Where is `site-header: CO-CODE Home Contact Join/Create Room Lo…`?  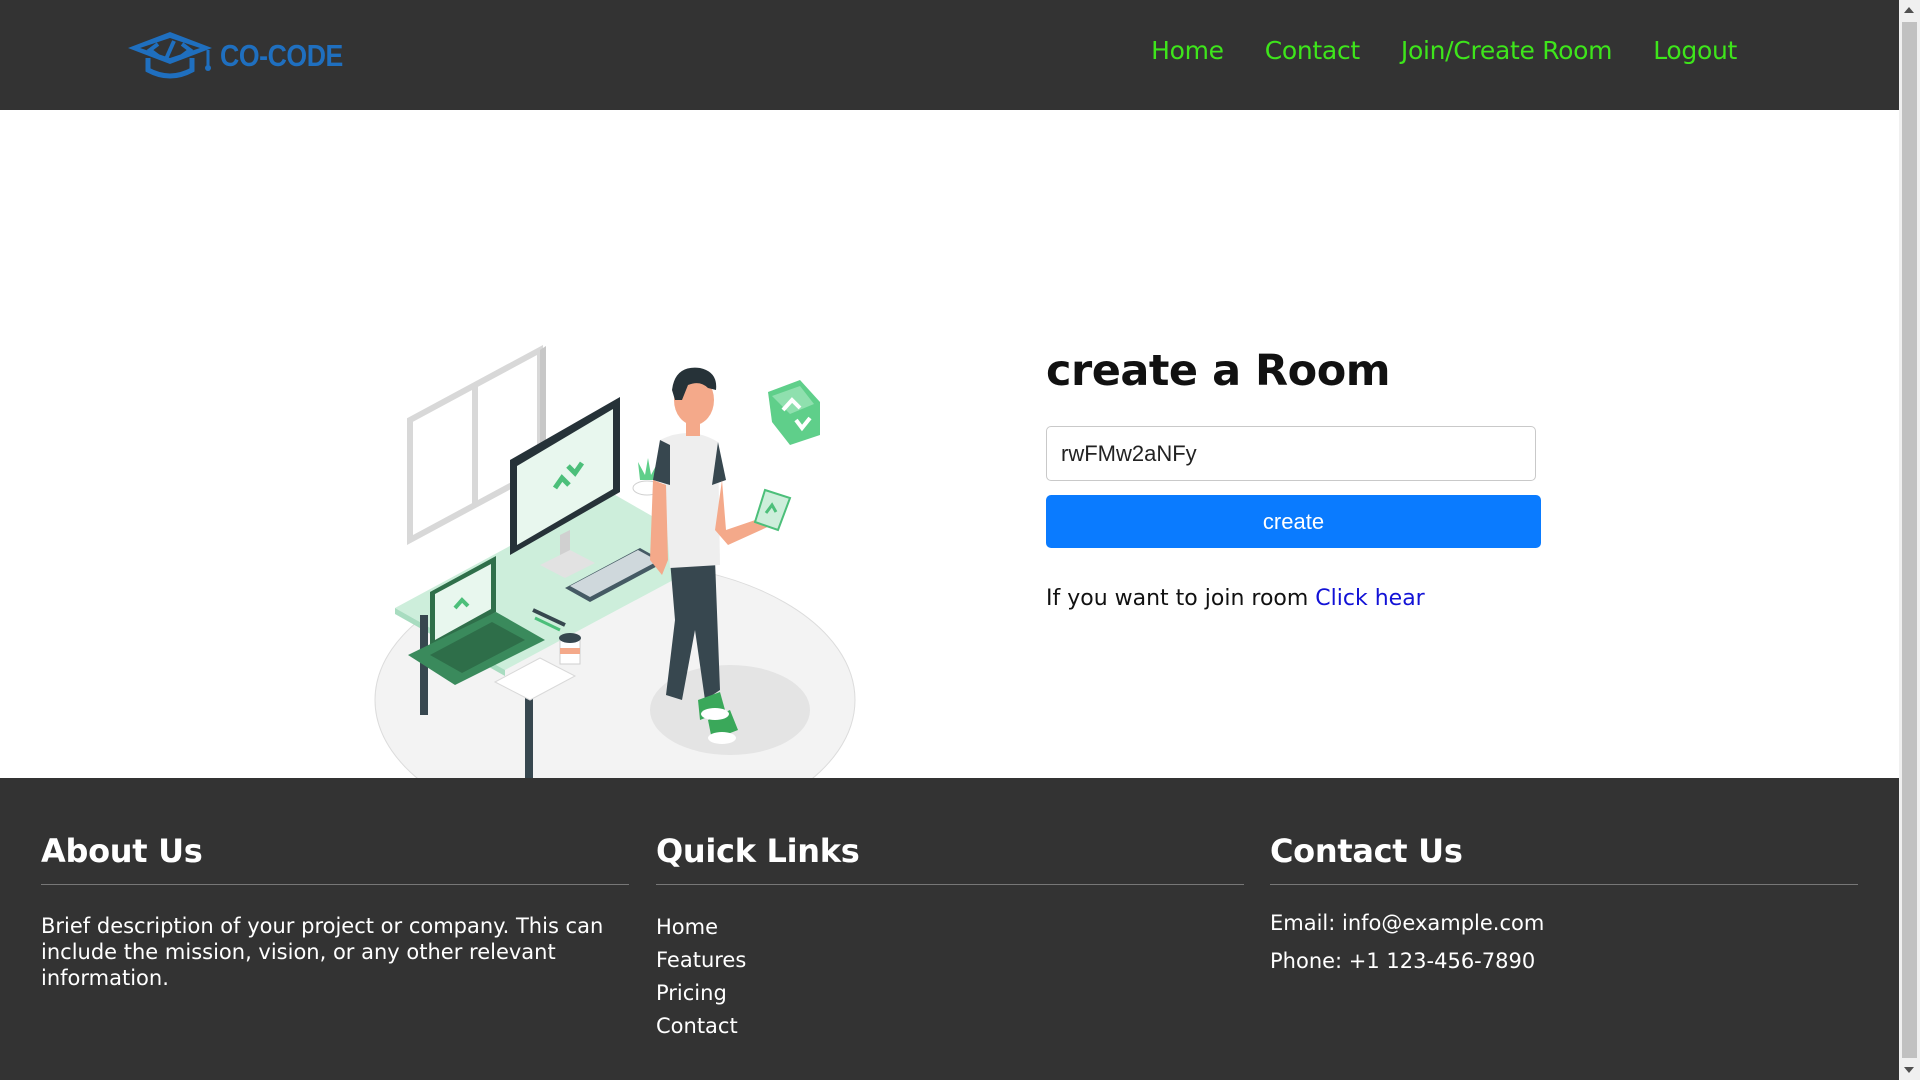 site-header: CO-CODE Home Contact Join/Create Room Lo… is located at coordinates (949, 55).